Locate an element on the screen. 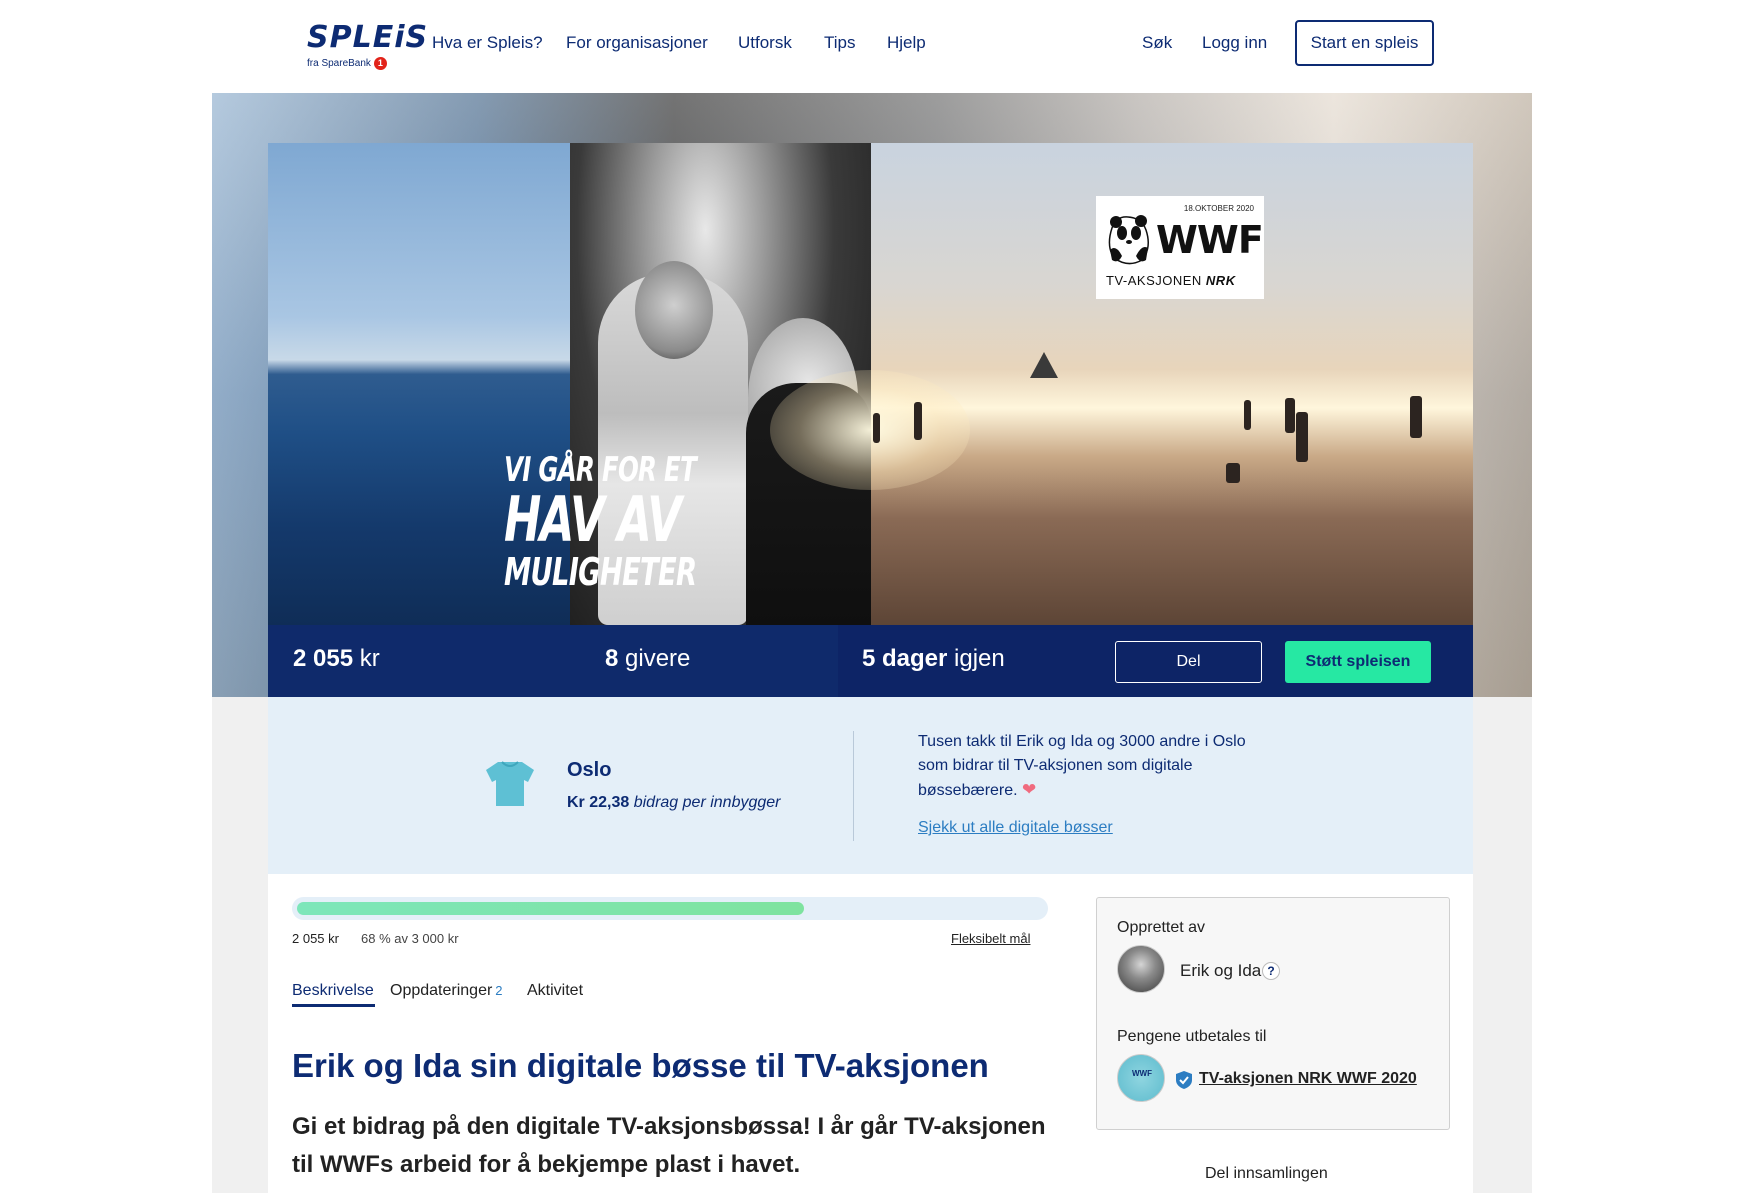 The width and height of the screenshot is (1738, 1193). tab-aktivitet: Aktivitet is located at coordinates (555, 991).